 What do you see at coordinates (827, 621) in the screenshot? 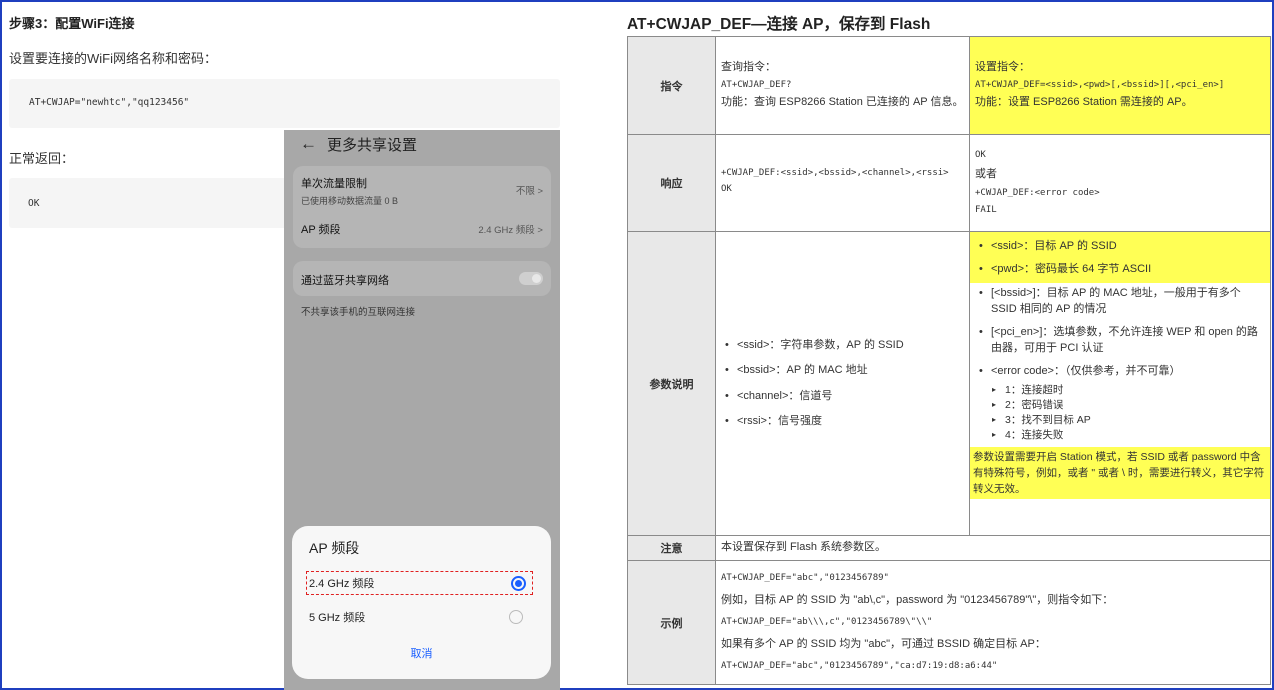
I see `example-line: AT+CWJAP_DEF="ab\\\,c","0123456789\"\\"` at bounding box center [827, 621].